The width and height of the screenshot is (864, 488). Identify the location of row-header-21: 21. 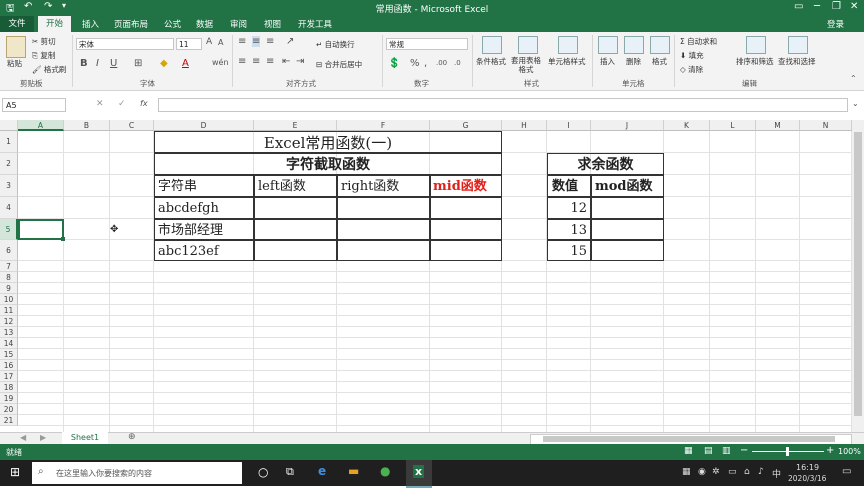
(9, 420).